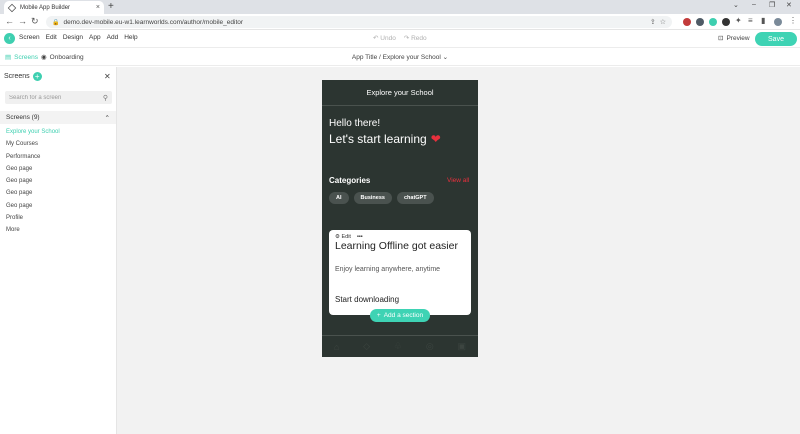 This screenshot has height=434, width=800. What do you see at coordinates (789, 5) in the screenshot?
I see `close-window-button: ✕` at bounding box center [789, 5].